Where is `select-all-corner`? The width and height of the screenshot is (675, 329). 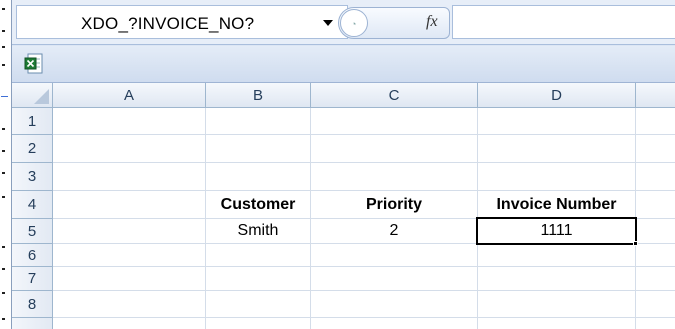 select-all-corner is located at coordinates (32, 95).